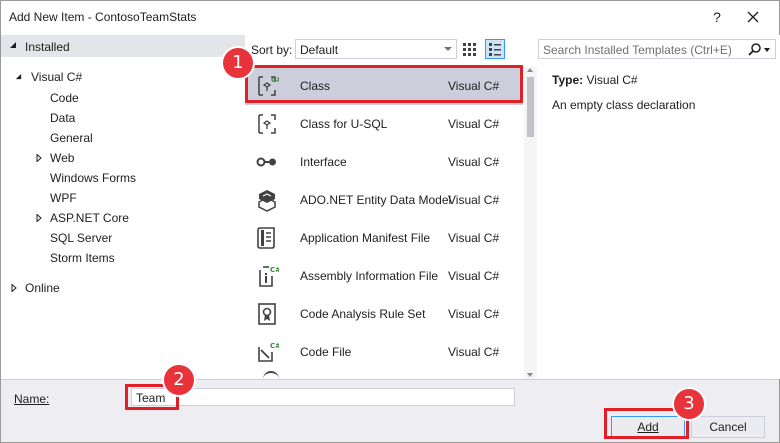  What do you see at coordinates (64, 98) in the screenshot?
I see `tree-item-code: Code` at bounding box center [64, 98].